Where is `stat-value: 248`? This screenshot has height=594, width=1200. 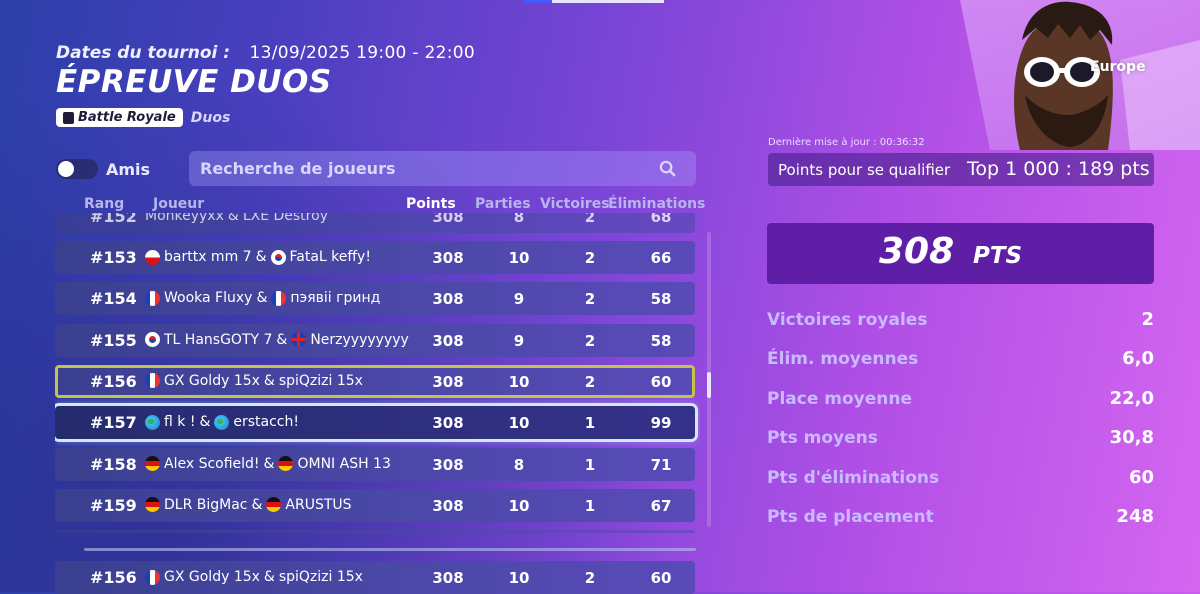
stat-value: 248 is located at coordinates (1135, 516).